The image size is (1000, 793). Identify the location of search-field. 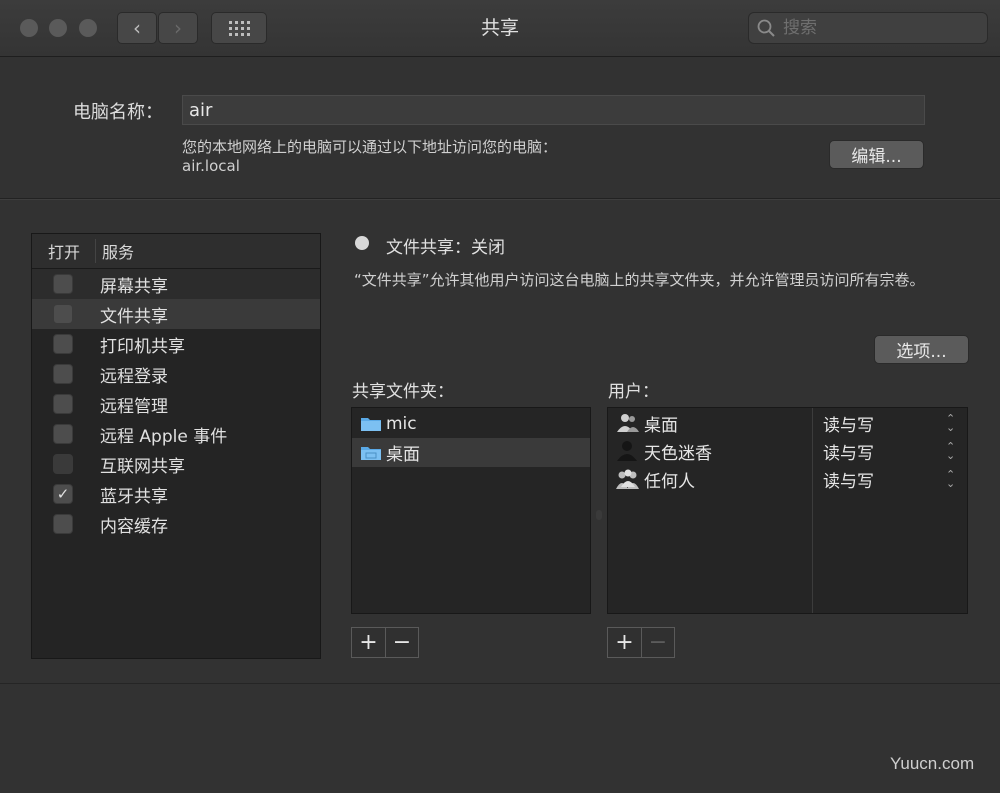
(868, 28).